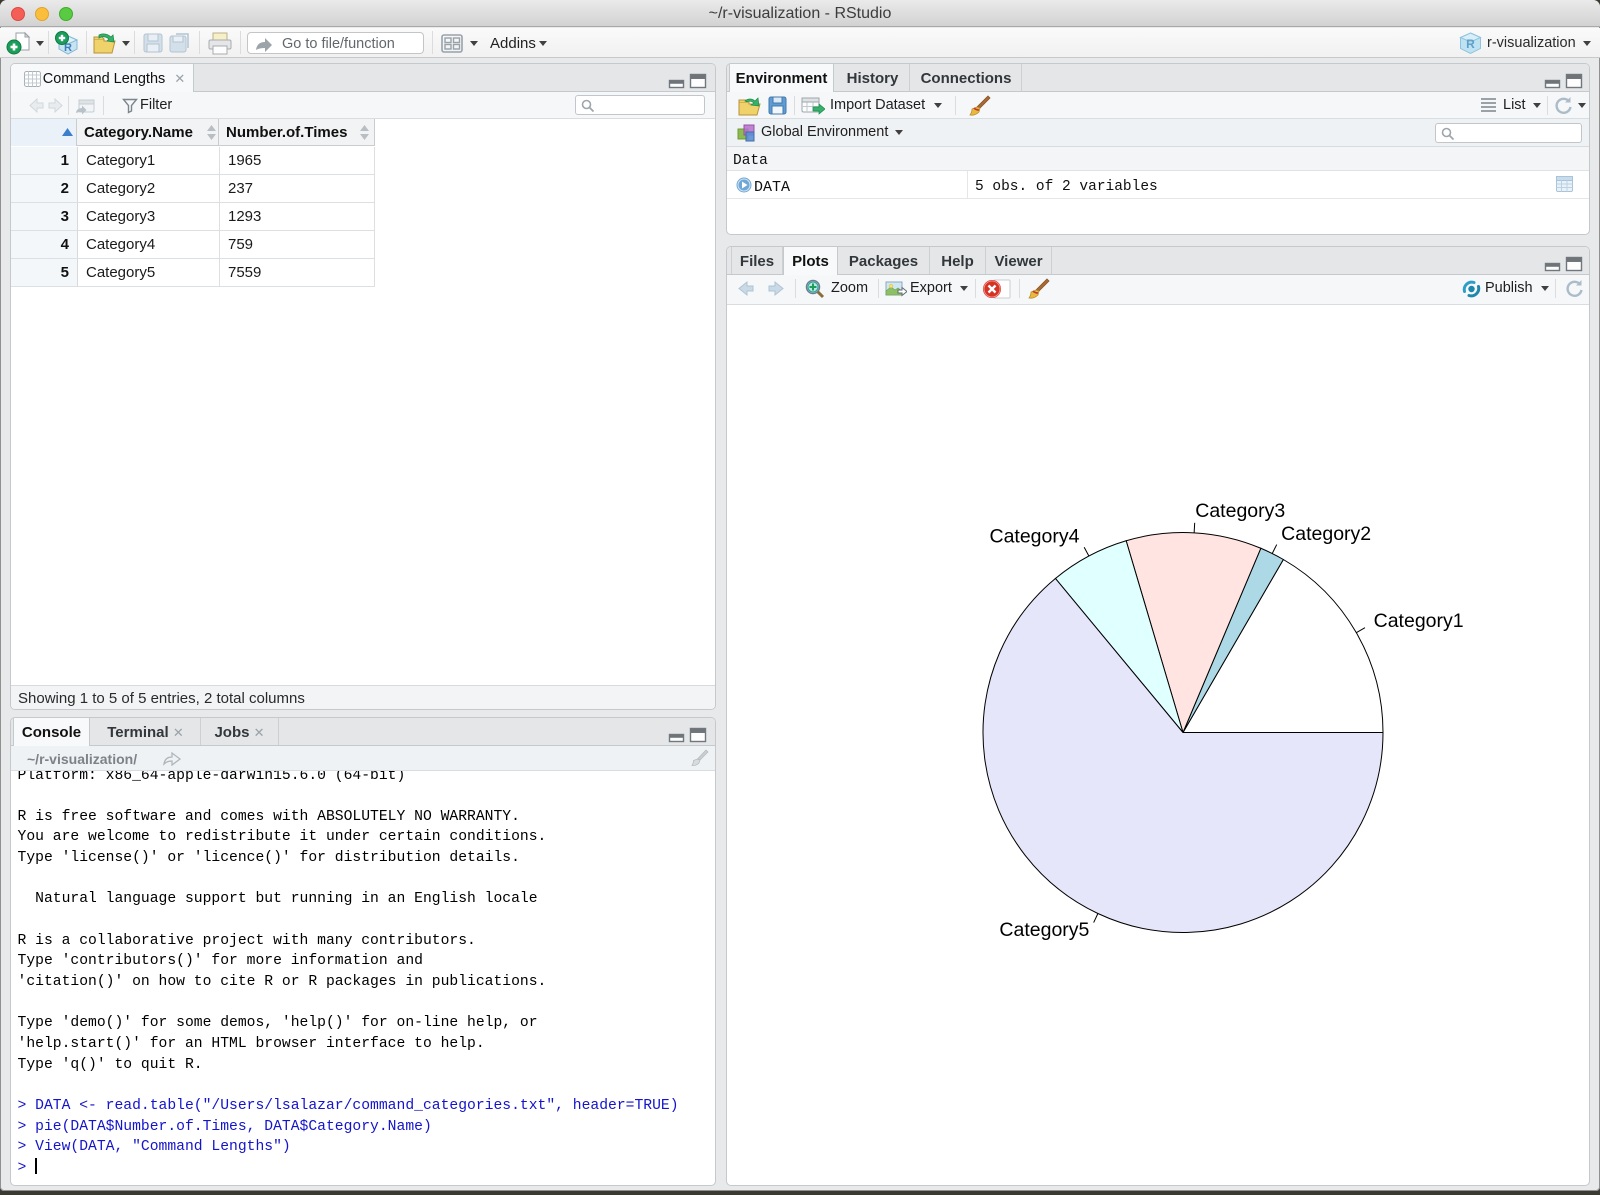  Describe the element at coordinates (1034, 537) in the screenshot. I see `svg-text: Category4` at that location.